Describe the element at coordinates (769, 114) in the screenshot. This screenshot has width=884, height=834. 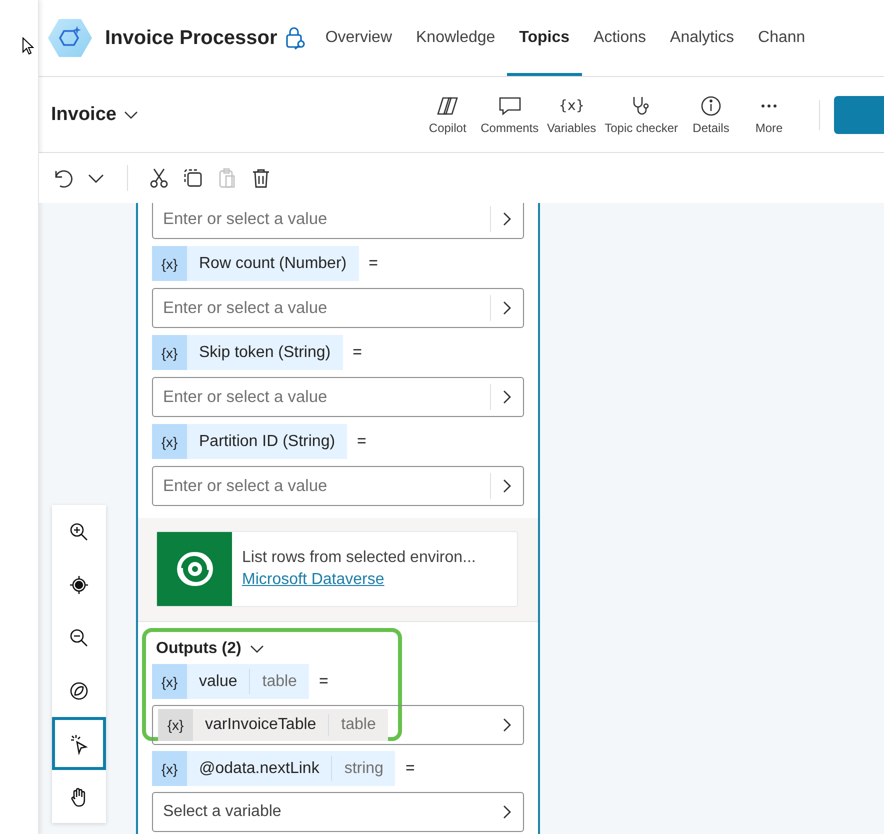
I see `more-tool-button: More` at that location.